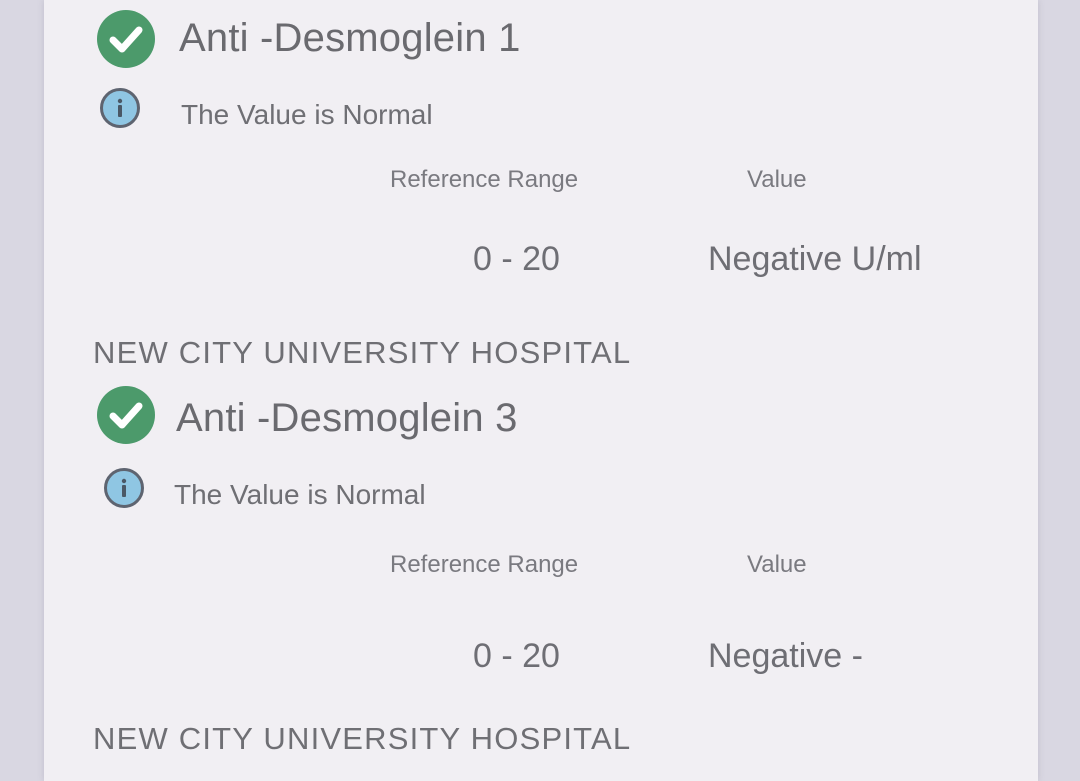 This screenshot has height=781, width=1080. Describe the element at coordinates (785, 656) in the screenshot. I see `result-value: Negative -` at that location.